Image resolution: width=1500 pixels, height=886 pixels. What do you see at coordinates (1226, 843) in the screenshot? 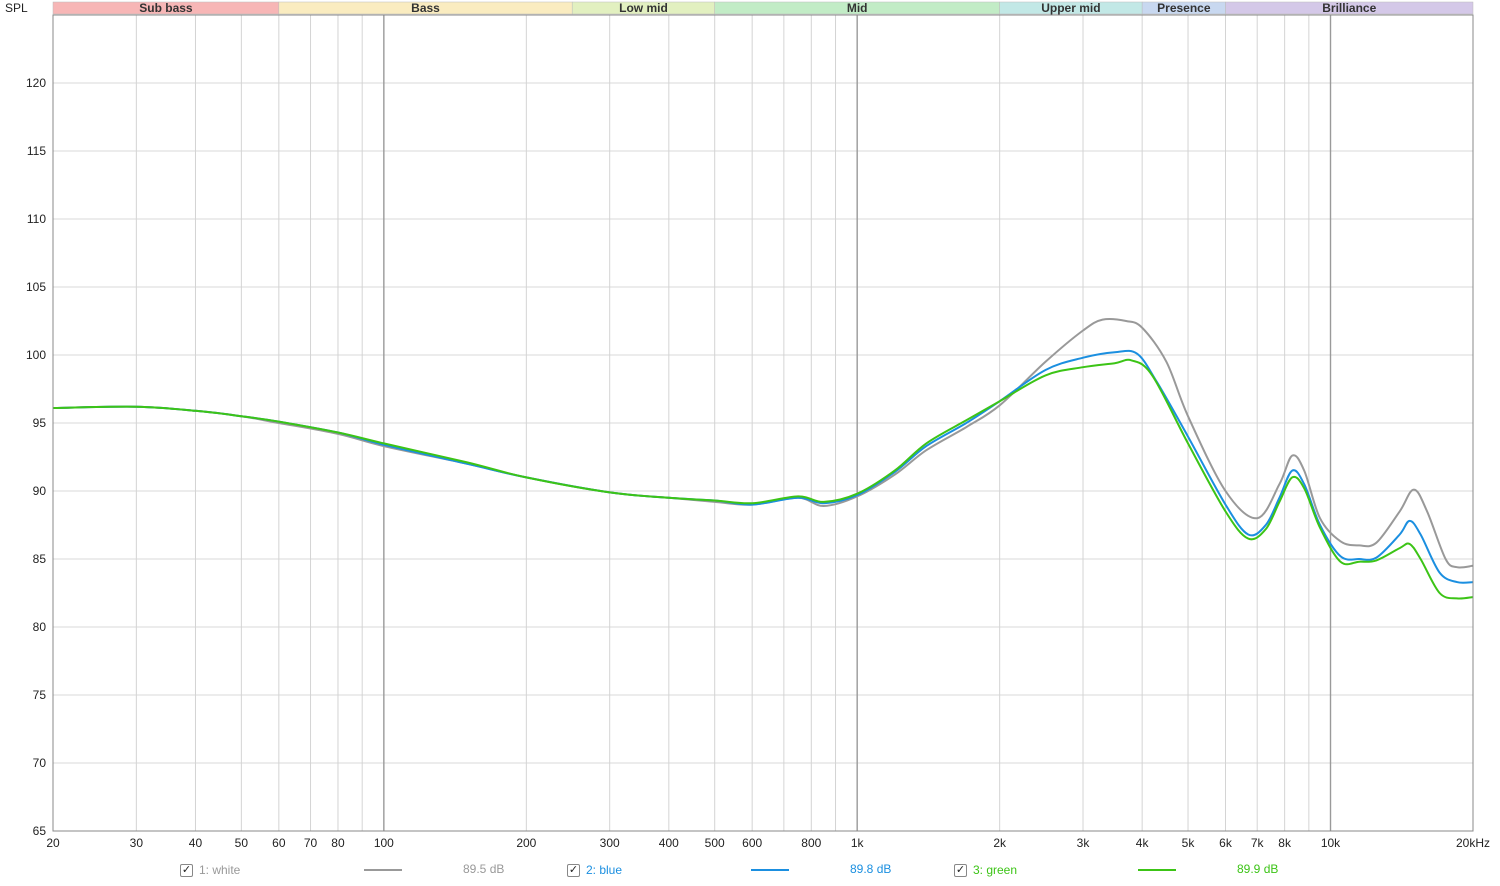
I see `x-tick-label: 6k` at bounding box center [1226, 843].